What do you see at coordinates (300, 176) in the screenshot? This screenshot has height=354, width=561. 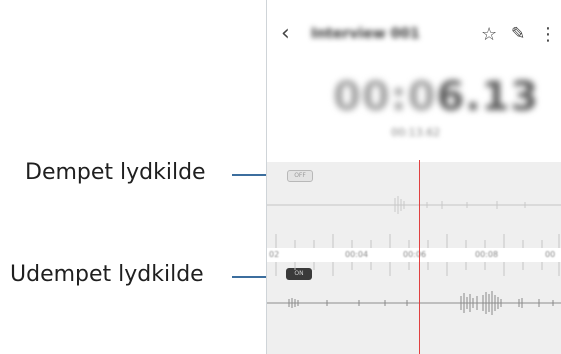 I see `muted-track-toggle: OFF` at bounding box center [300, 176].